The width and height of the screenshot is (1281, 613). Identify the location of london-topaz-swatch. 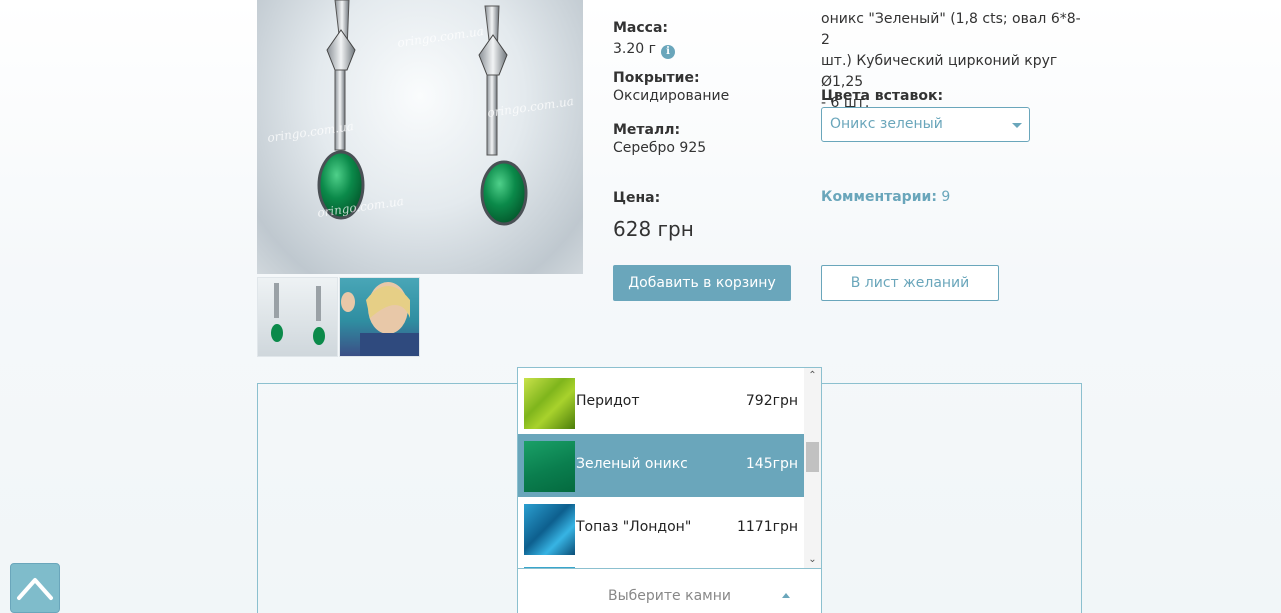
(549, 529).